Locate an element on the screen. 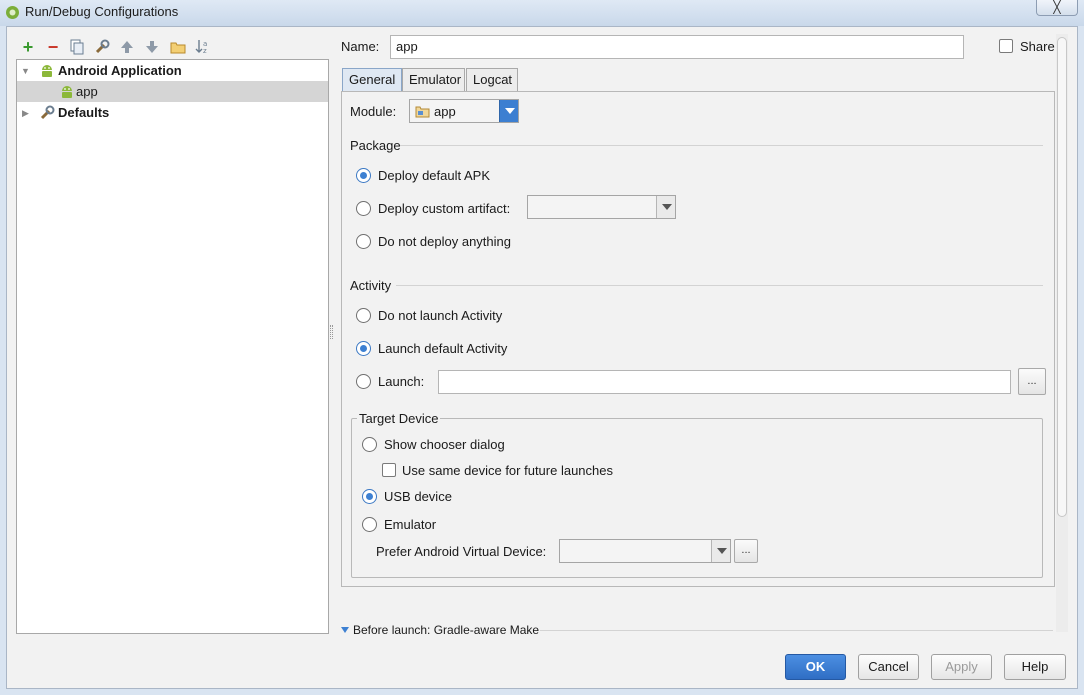 The image size is (1084, 695). tab-emulator: Emulator is located at coordinates (433, 79).